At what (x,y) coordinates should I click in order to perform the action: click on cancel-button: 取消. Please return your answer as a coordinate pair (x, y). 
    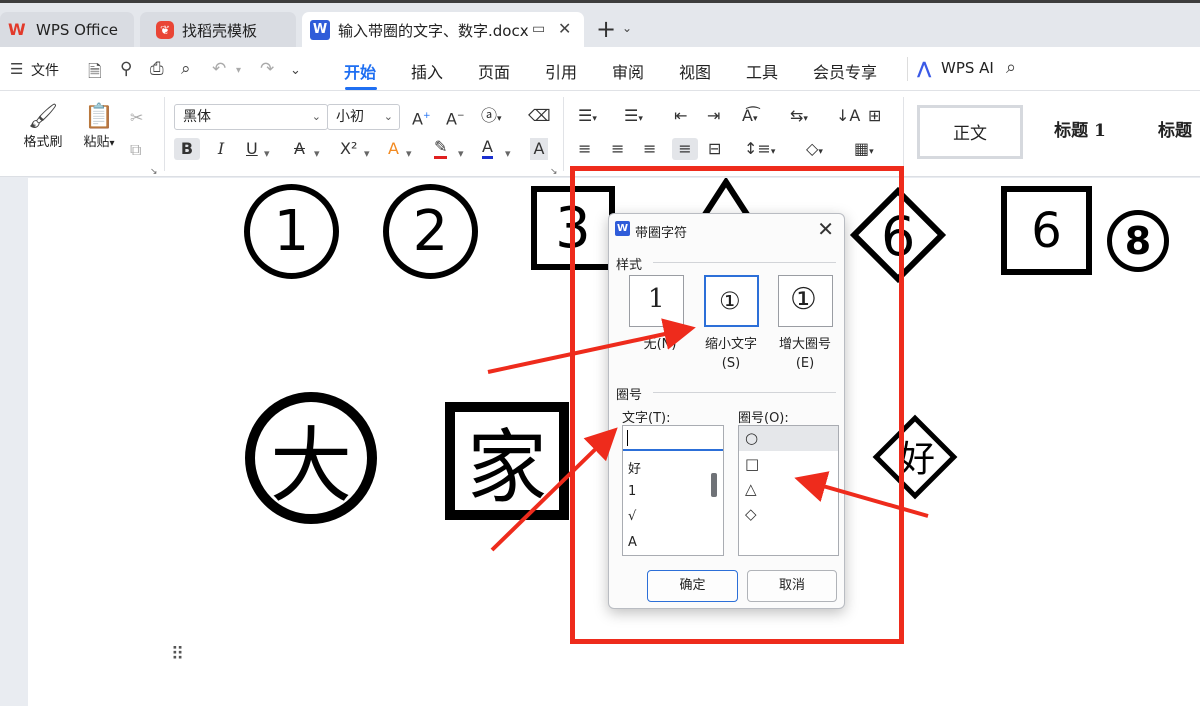
    Looking at the image, I should click on (792, 586).